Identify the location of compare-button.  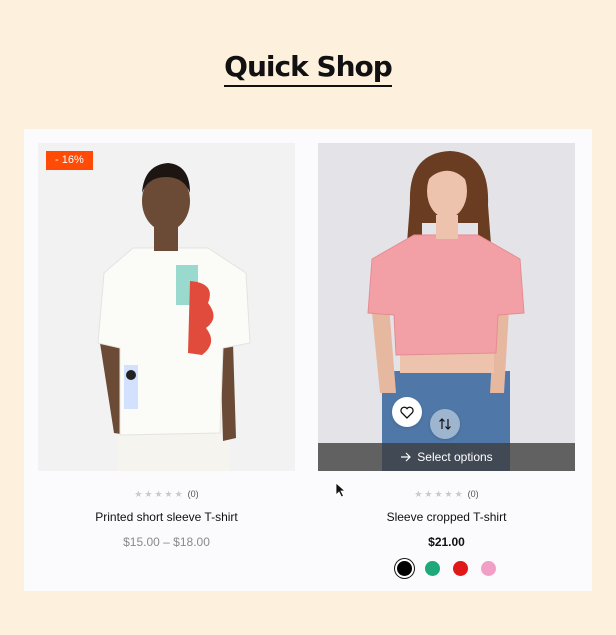
(445, 424).